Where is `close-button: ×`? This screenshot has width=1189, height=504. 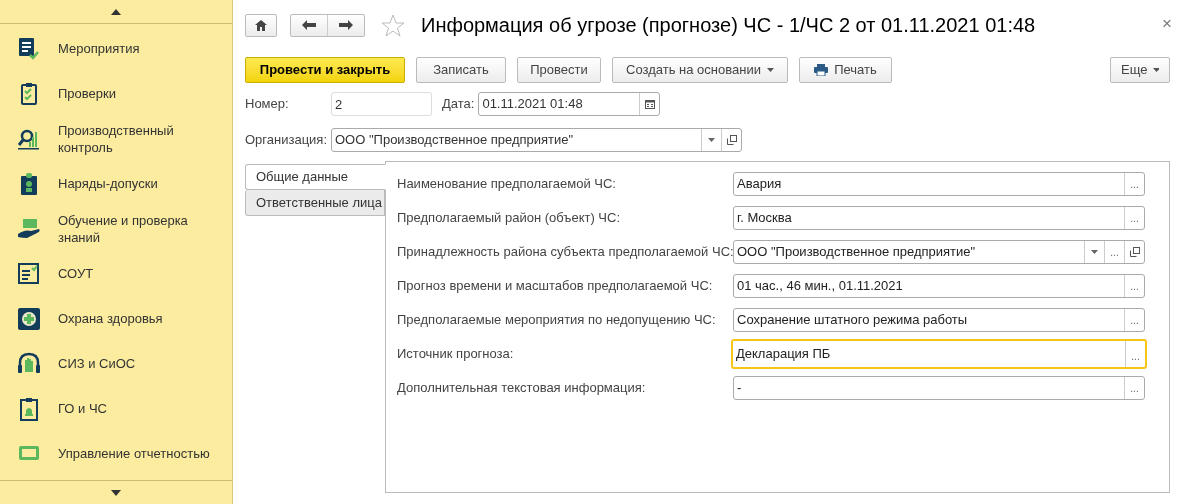 close-button: × is located at coordinates (1167, 23).